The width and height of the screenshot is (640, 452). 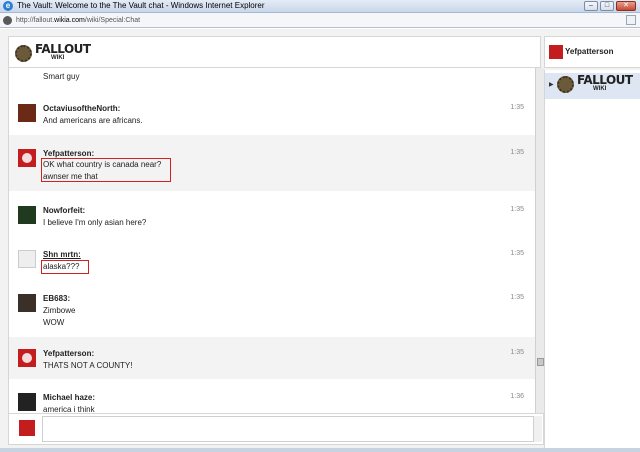 What do you see at coordinates (288, 429) in the screenshot?
I see `message-input` at bounding box center [288, 429].